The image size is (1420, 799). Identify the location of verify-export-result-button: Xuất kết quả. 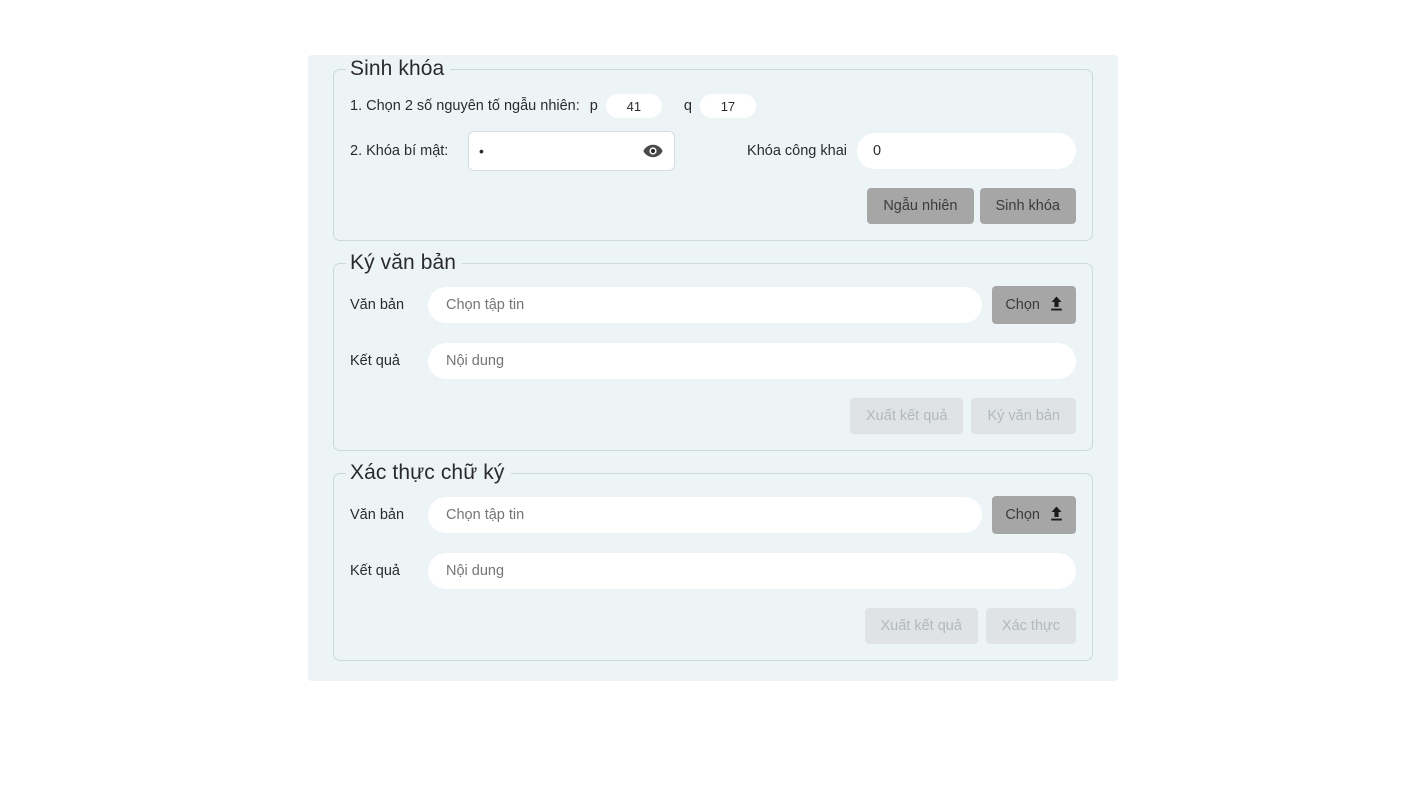
(921, 626).